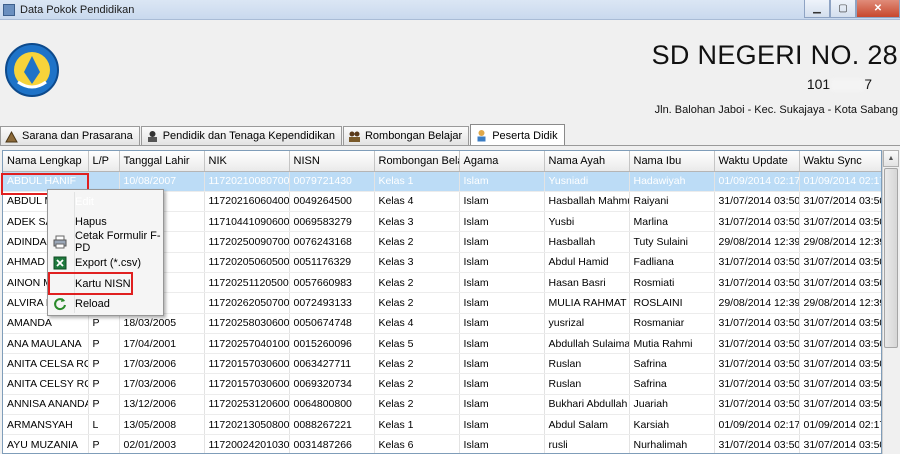  I want to click on column-header: NISN, so click(332, 161).